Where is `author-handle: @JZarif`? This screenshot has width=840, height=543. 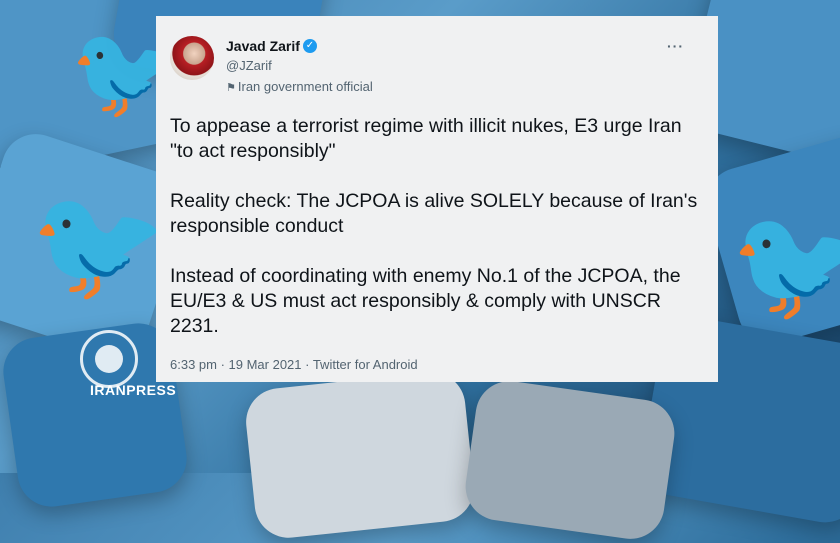 author-handle: @JZarif is located at coordinates (249, 65).